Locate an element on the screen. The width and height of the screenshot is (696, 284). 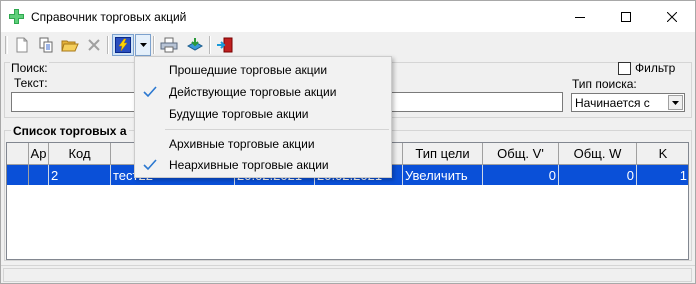
print-button is located at coordinates (169, 45).